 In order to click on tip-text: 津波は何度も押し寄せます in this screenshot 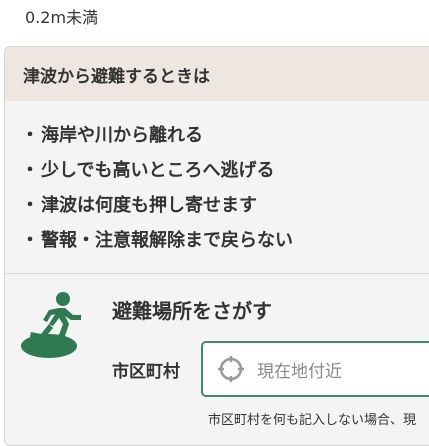, I will do `click(149, 205)`.